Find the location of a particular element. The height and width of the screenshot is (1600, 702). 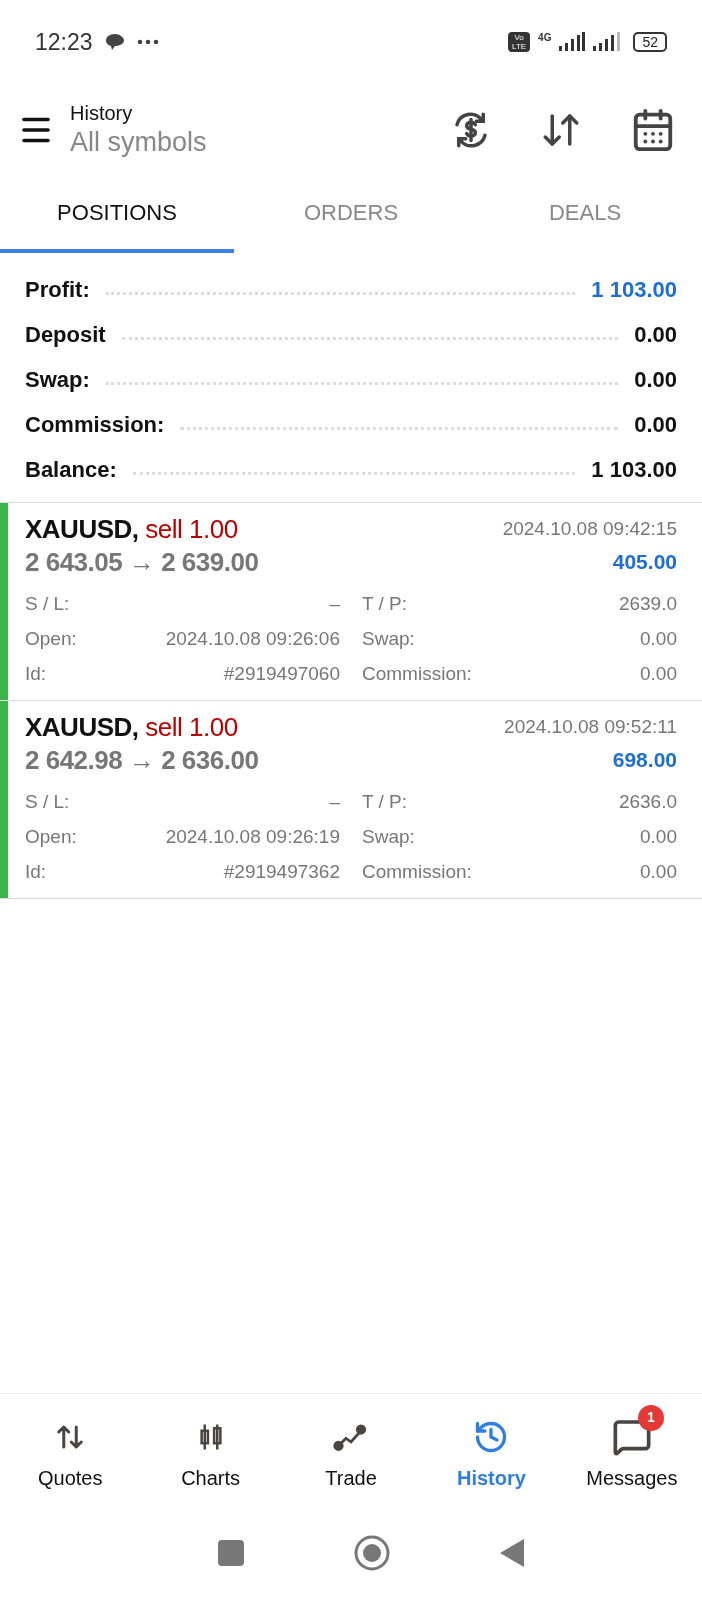

screen-title: History is located at coordinates (102, 113).